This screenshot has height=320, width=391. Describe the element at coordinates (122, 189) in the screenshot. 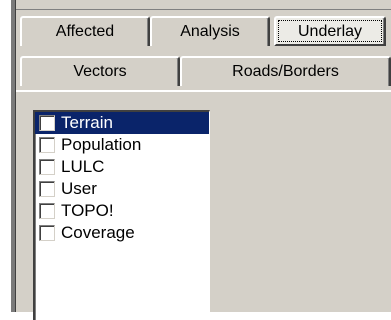

I see `list-item-user: User` at that location.